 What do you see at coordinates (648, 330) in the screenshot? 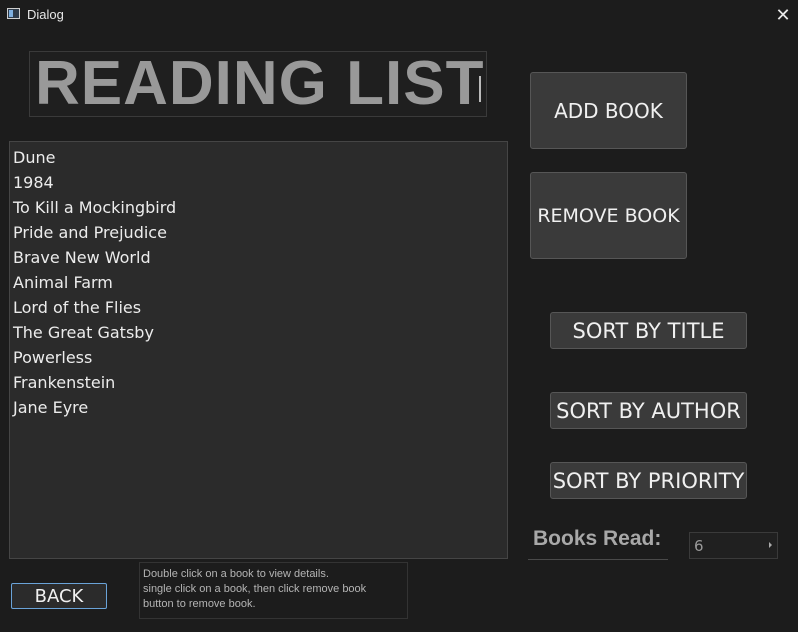
I see `sort-by-title-button: SORT BY TITLE` at bounding box center [648, 330].